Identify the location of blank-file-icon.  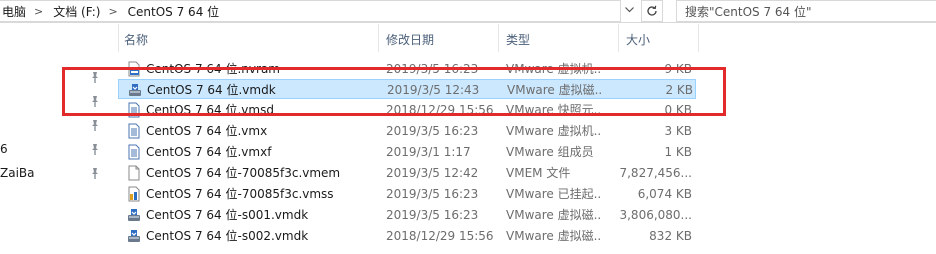
(134, 173).